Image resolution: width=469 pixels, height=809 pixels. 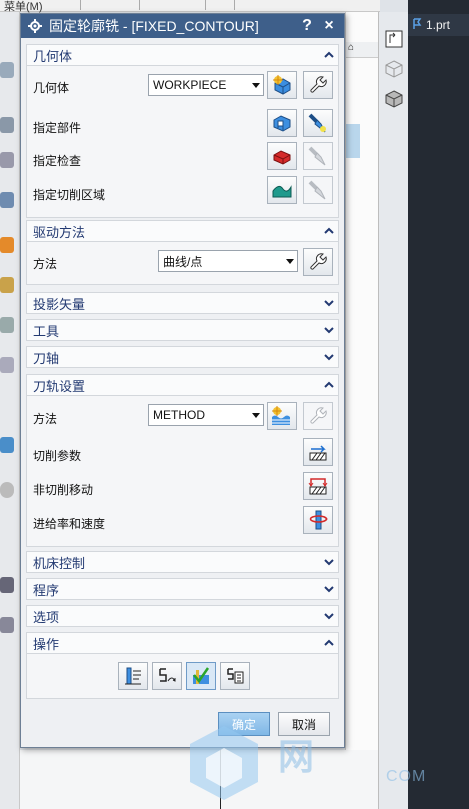 What do you see at coordinates (244, 724) in the screenshot?
I see `ok-button: 确定` at bounding box center [244, 724].